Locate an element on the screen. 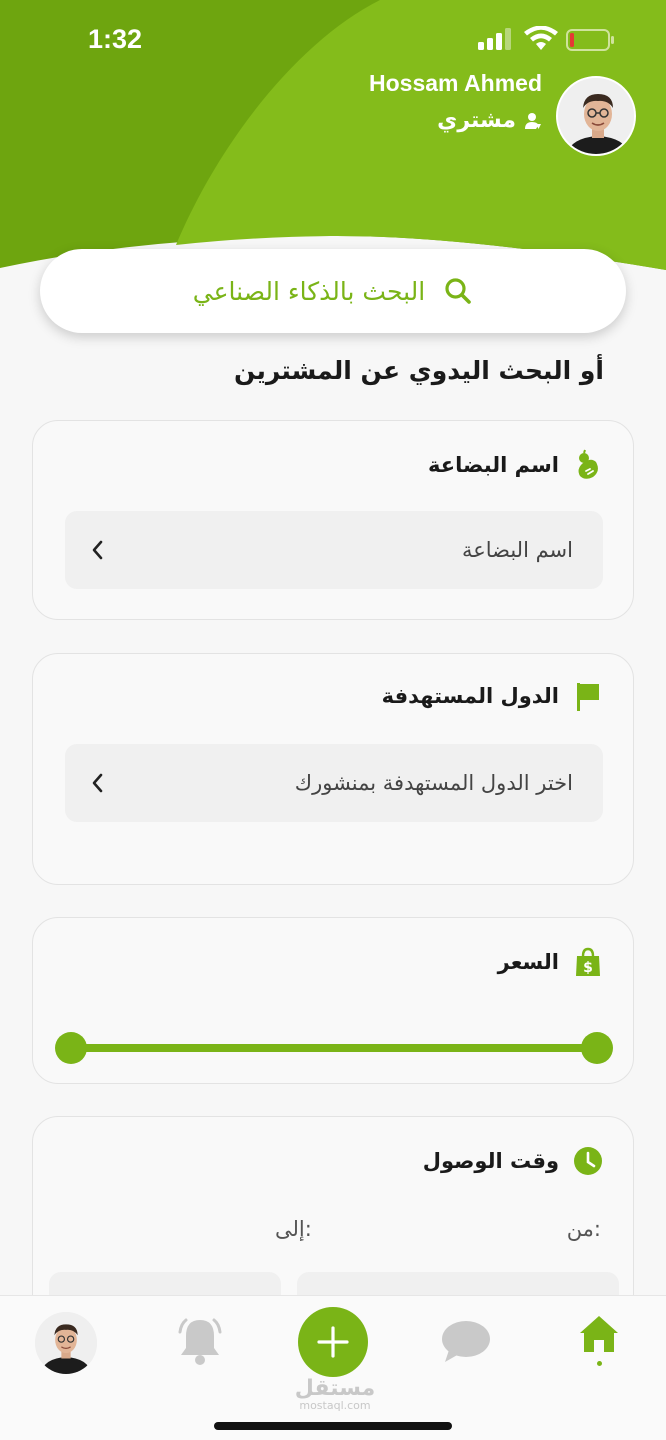 This screenshot has width=666, height=1440. price-slider-min-handle is located at coordinates (71, 1048).